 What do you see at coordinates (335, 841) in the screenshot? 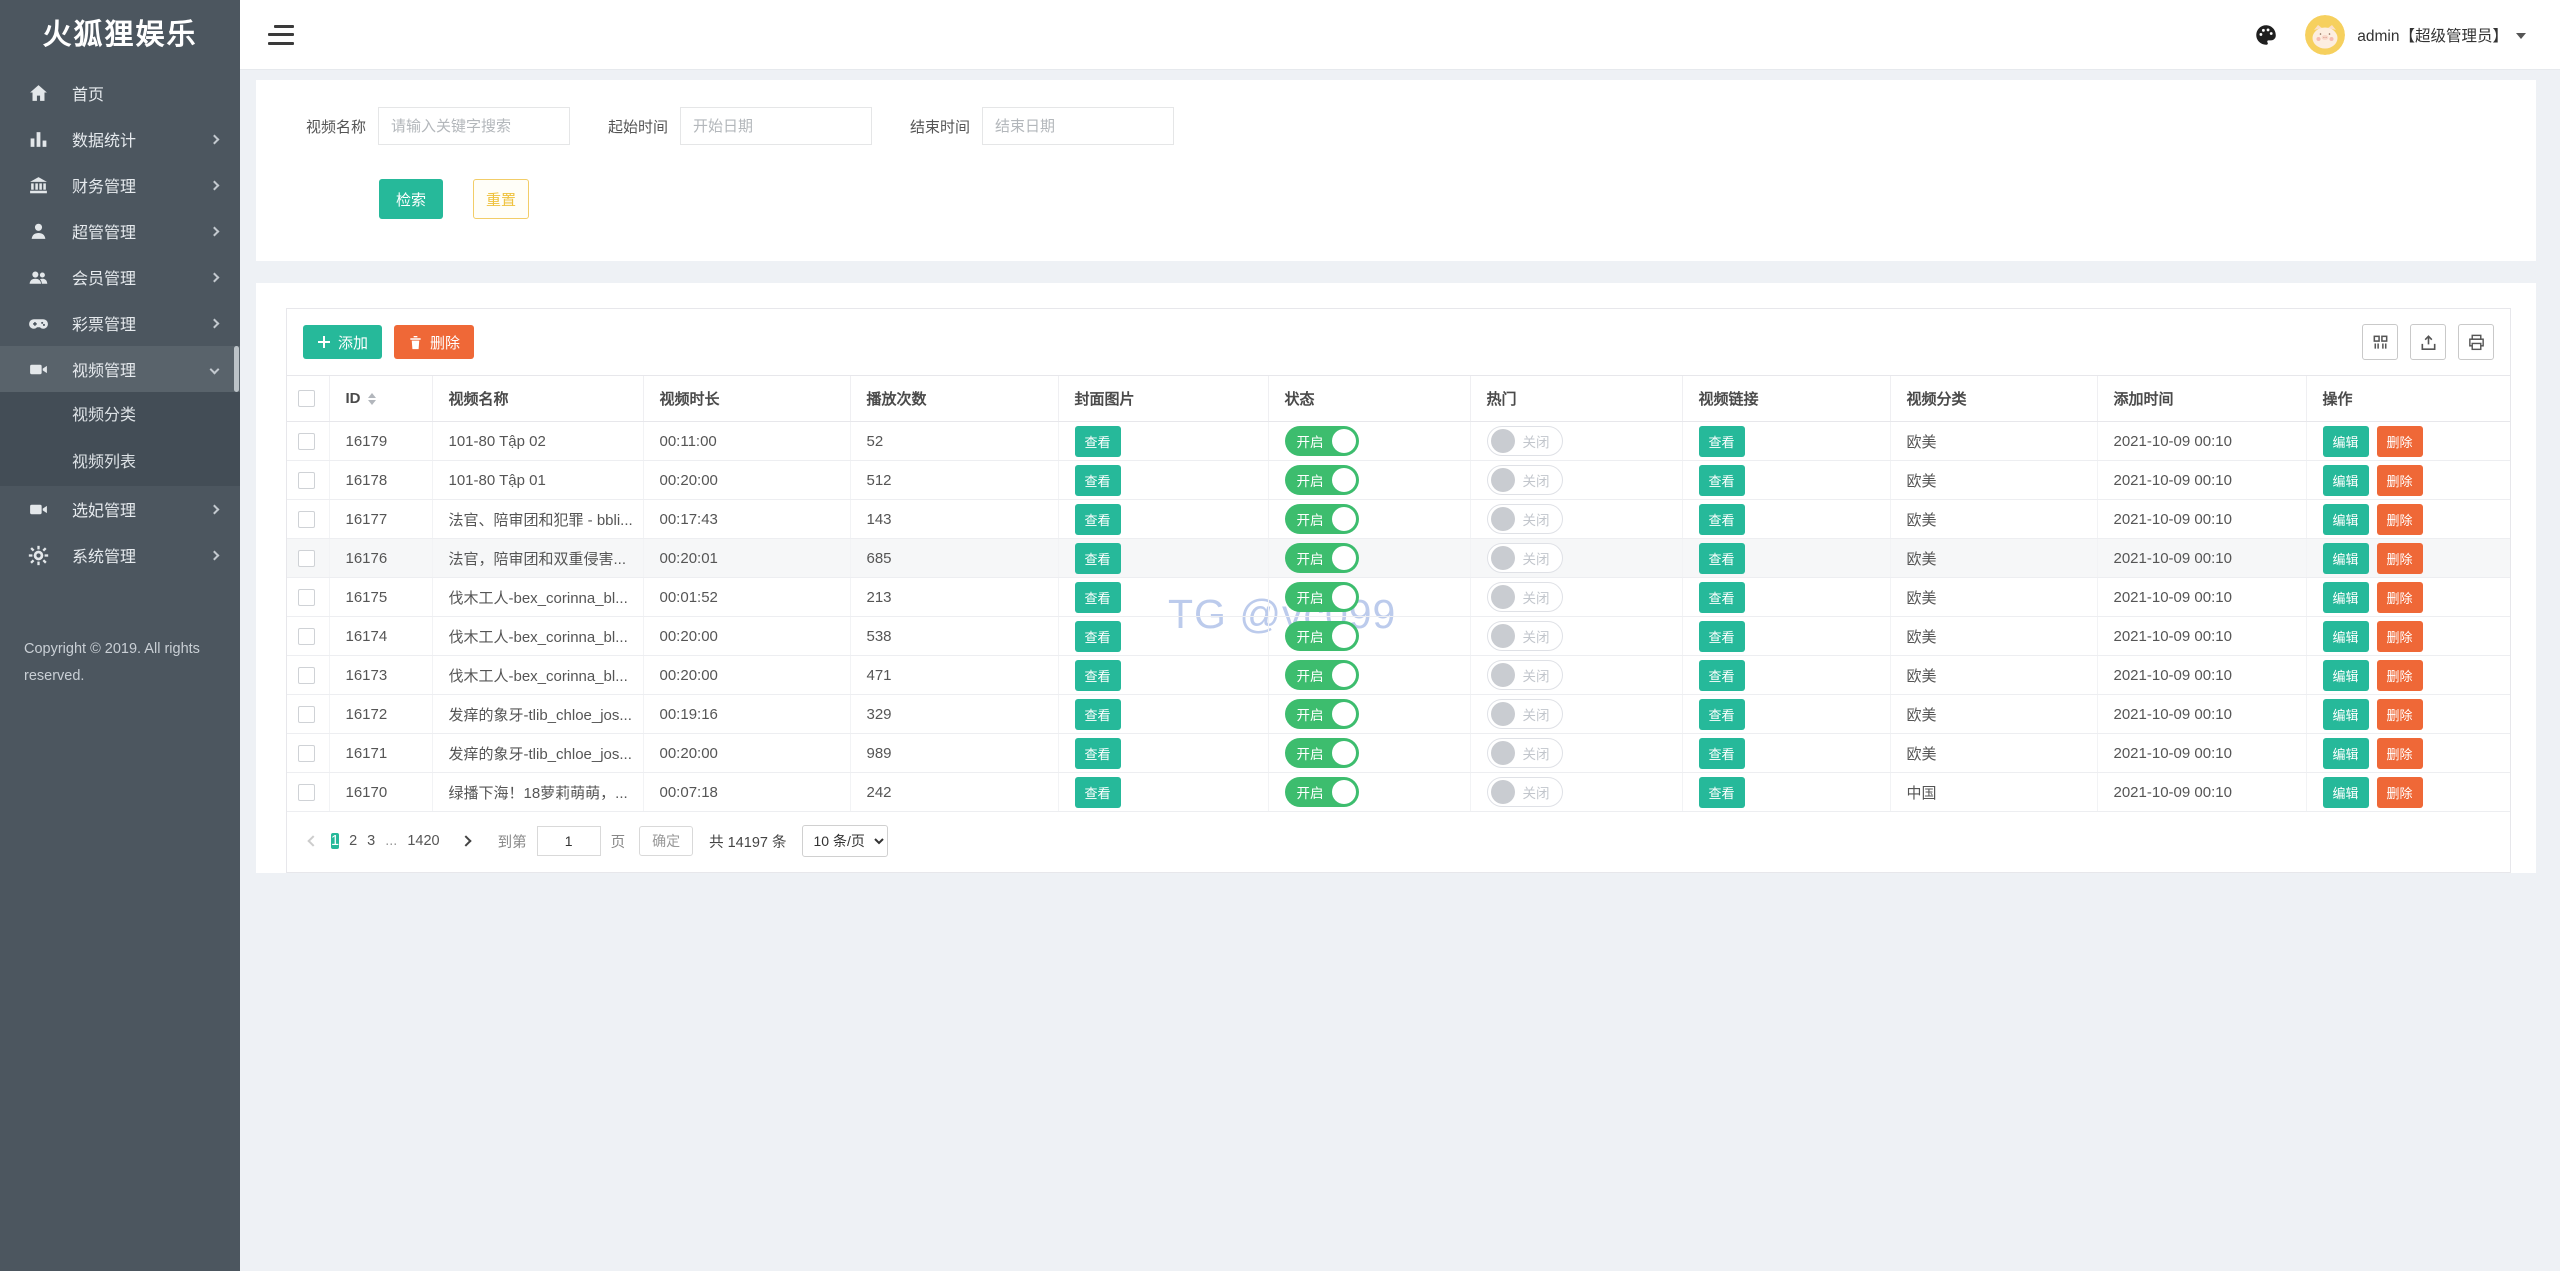
I see `page-button-1: 1` at bounding box center [335, 841].